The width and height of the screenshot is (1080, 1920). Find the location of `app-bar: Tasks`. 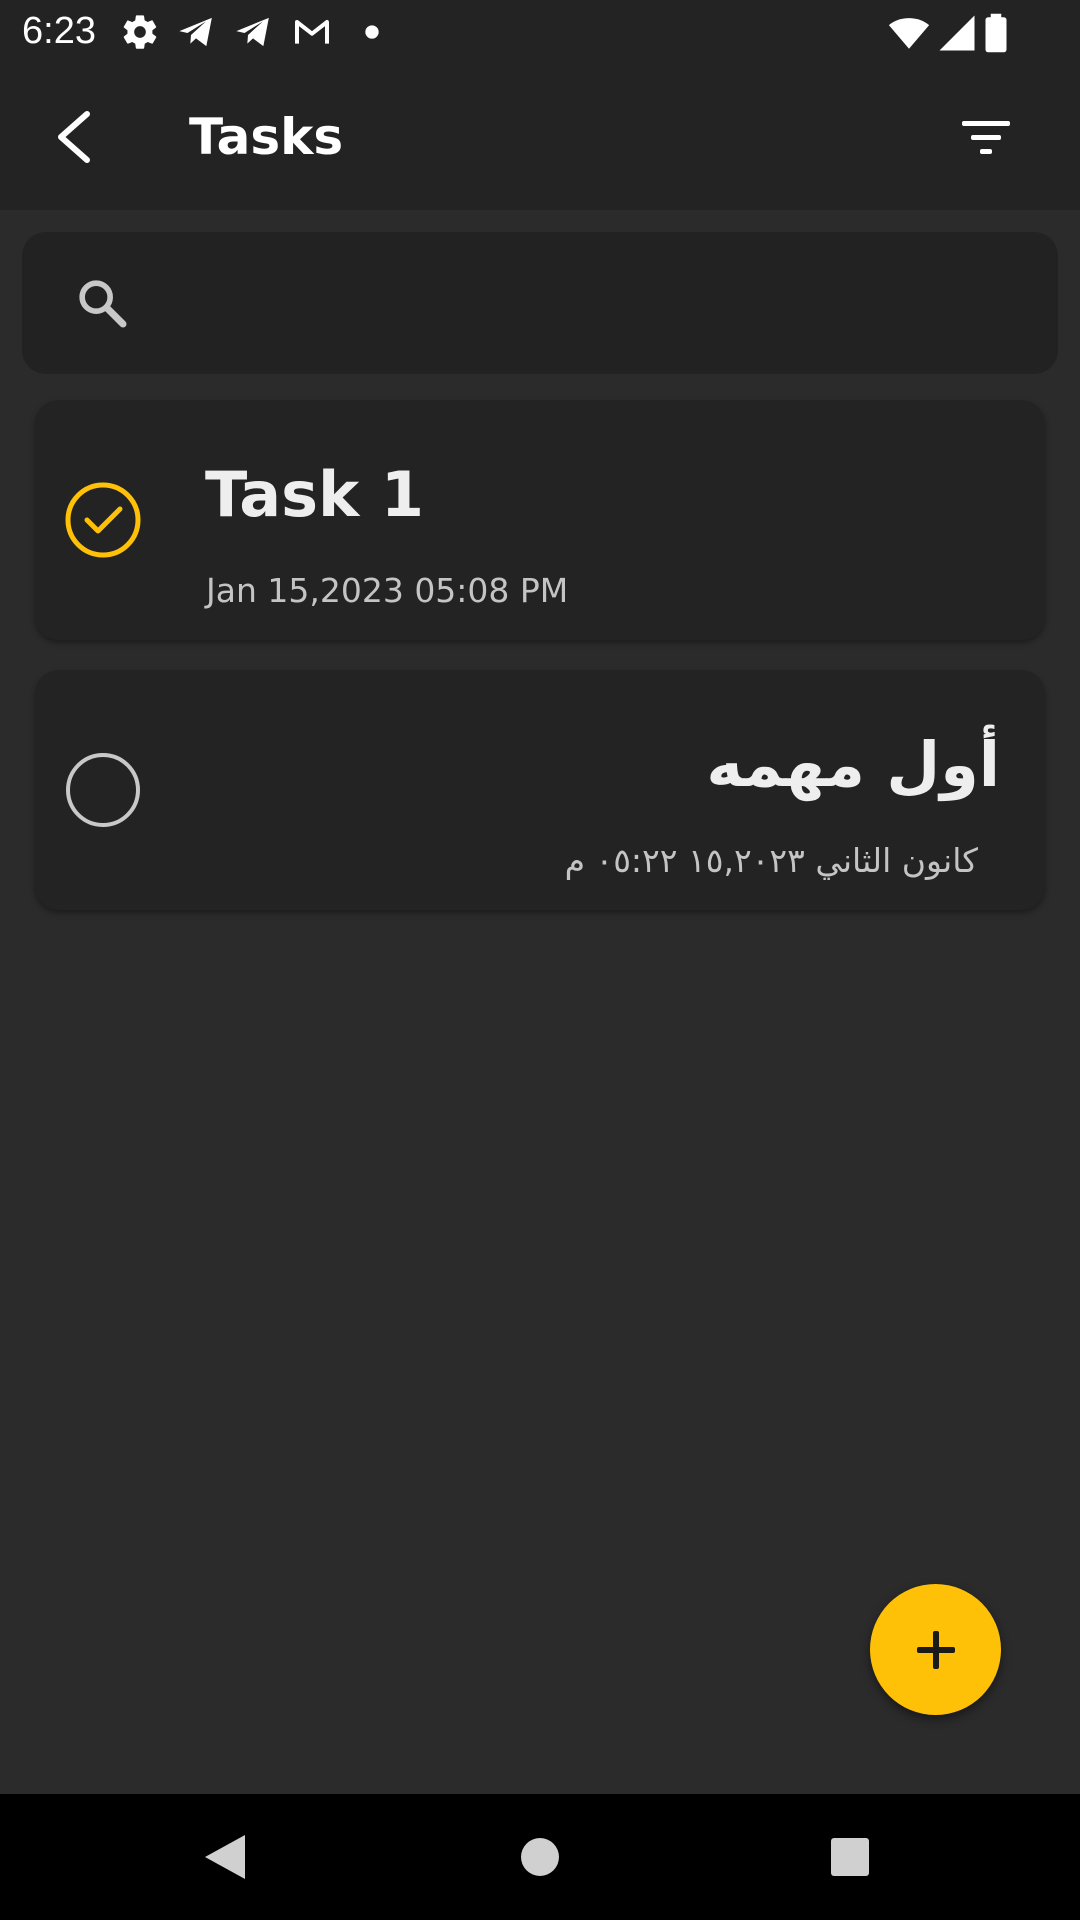

app-bar: Tasks is located at coordinates (540, 136).